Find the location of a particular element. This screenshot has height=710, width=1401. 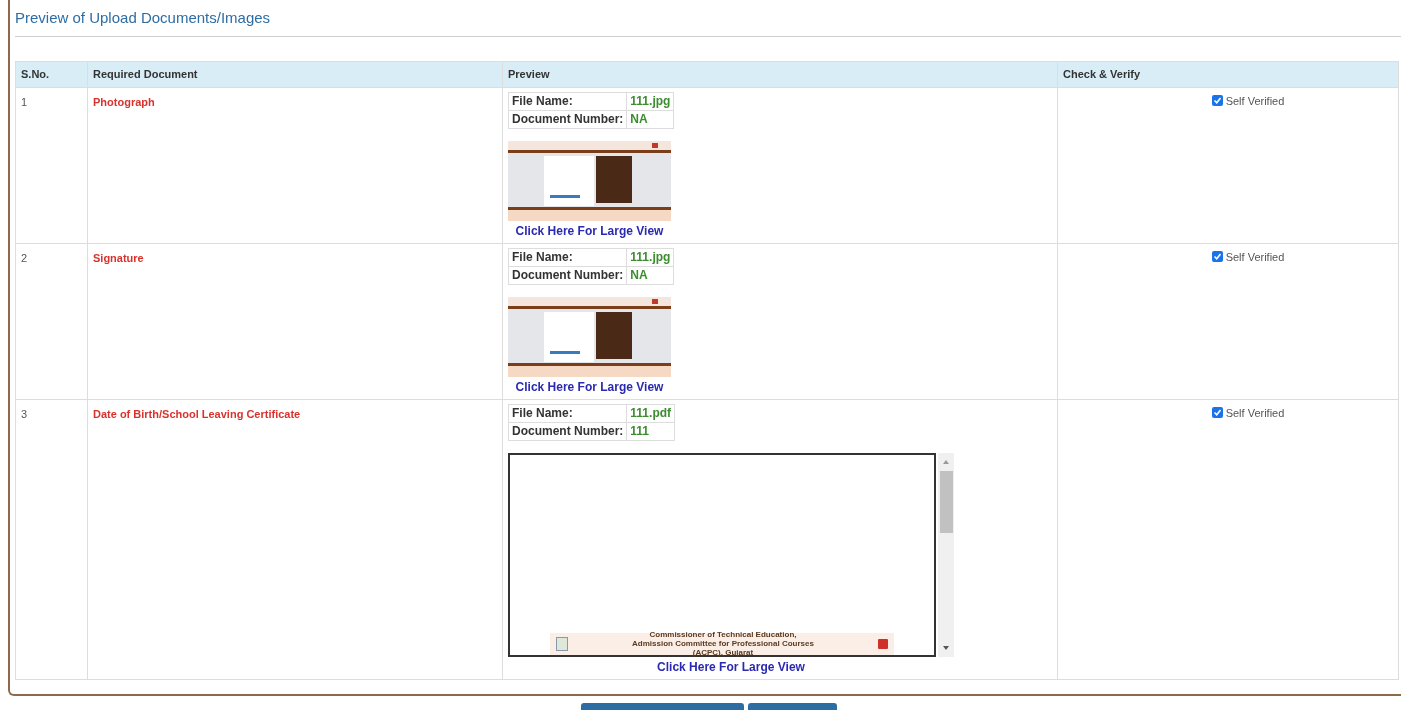

document-name: Photograph is located at coordinates (124, 101).